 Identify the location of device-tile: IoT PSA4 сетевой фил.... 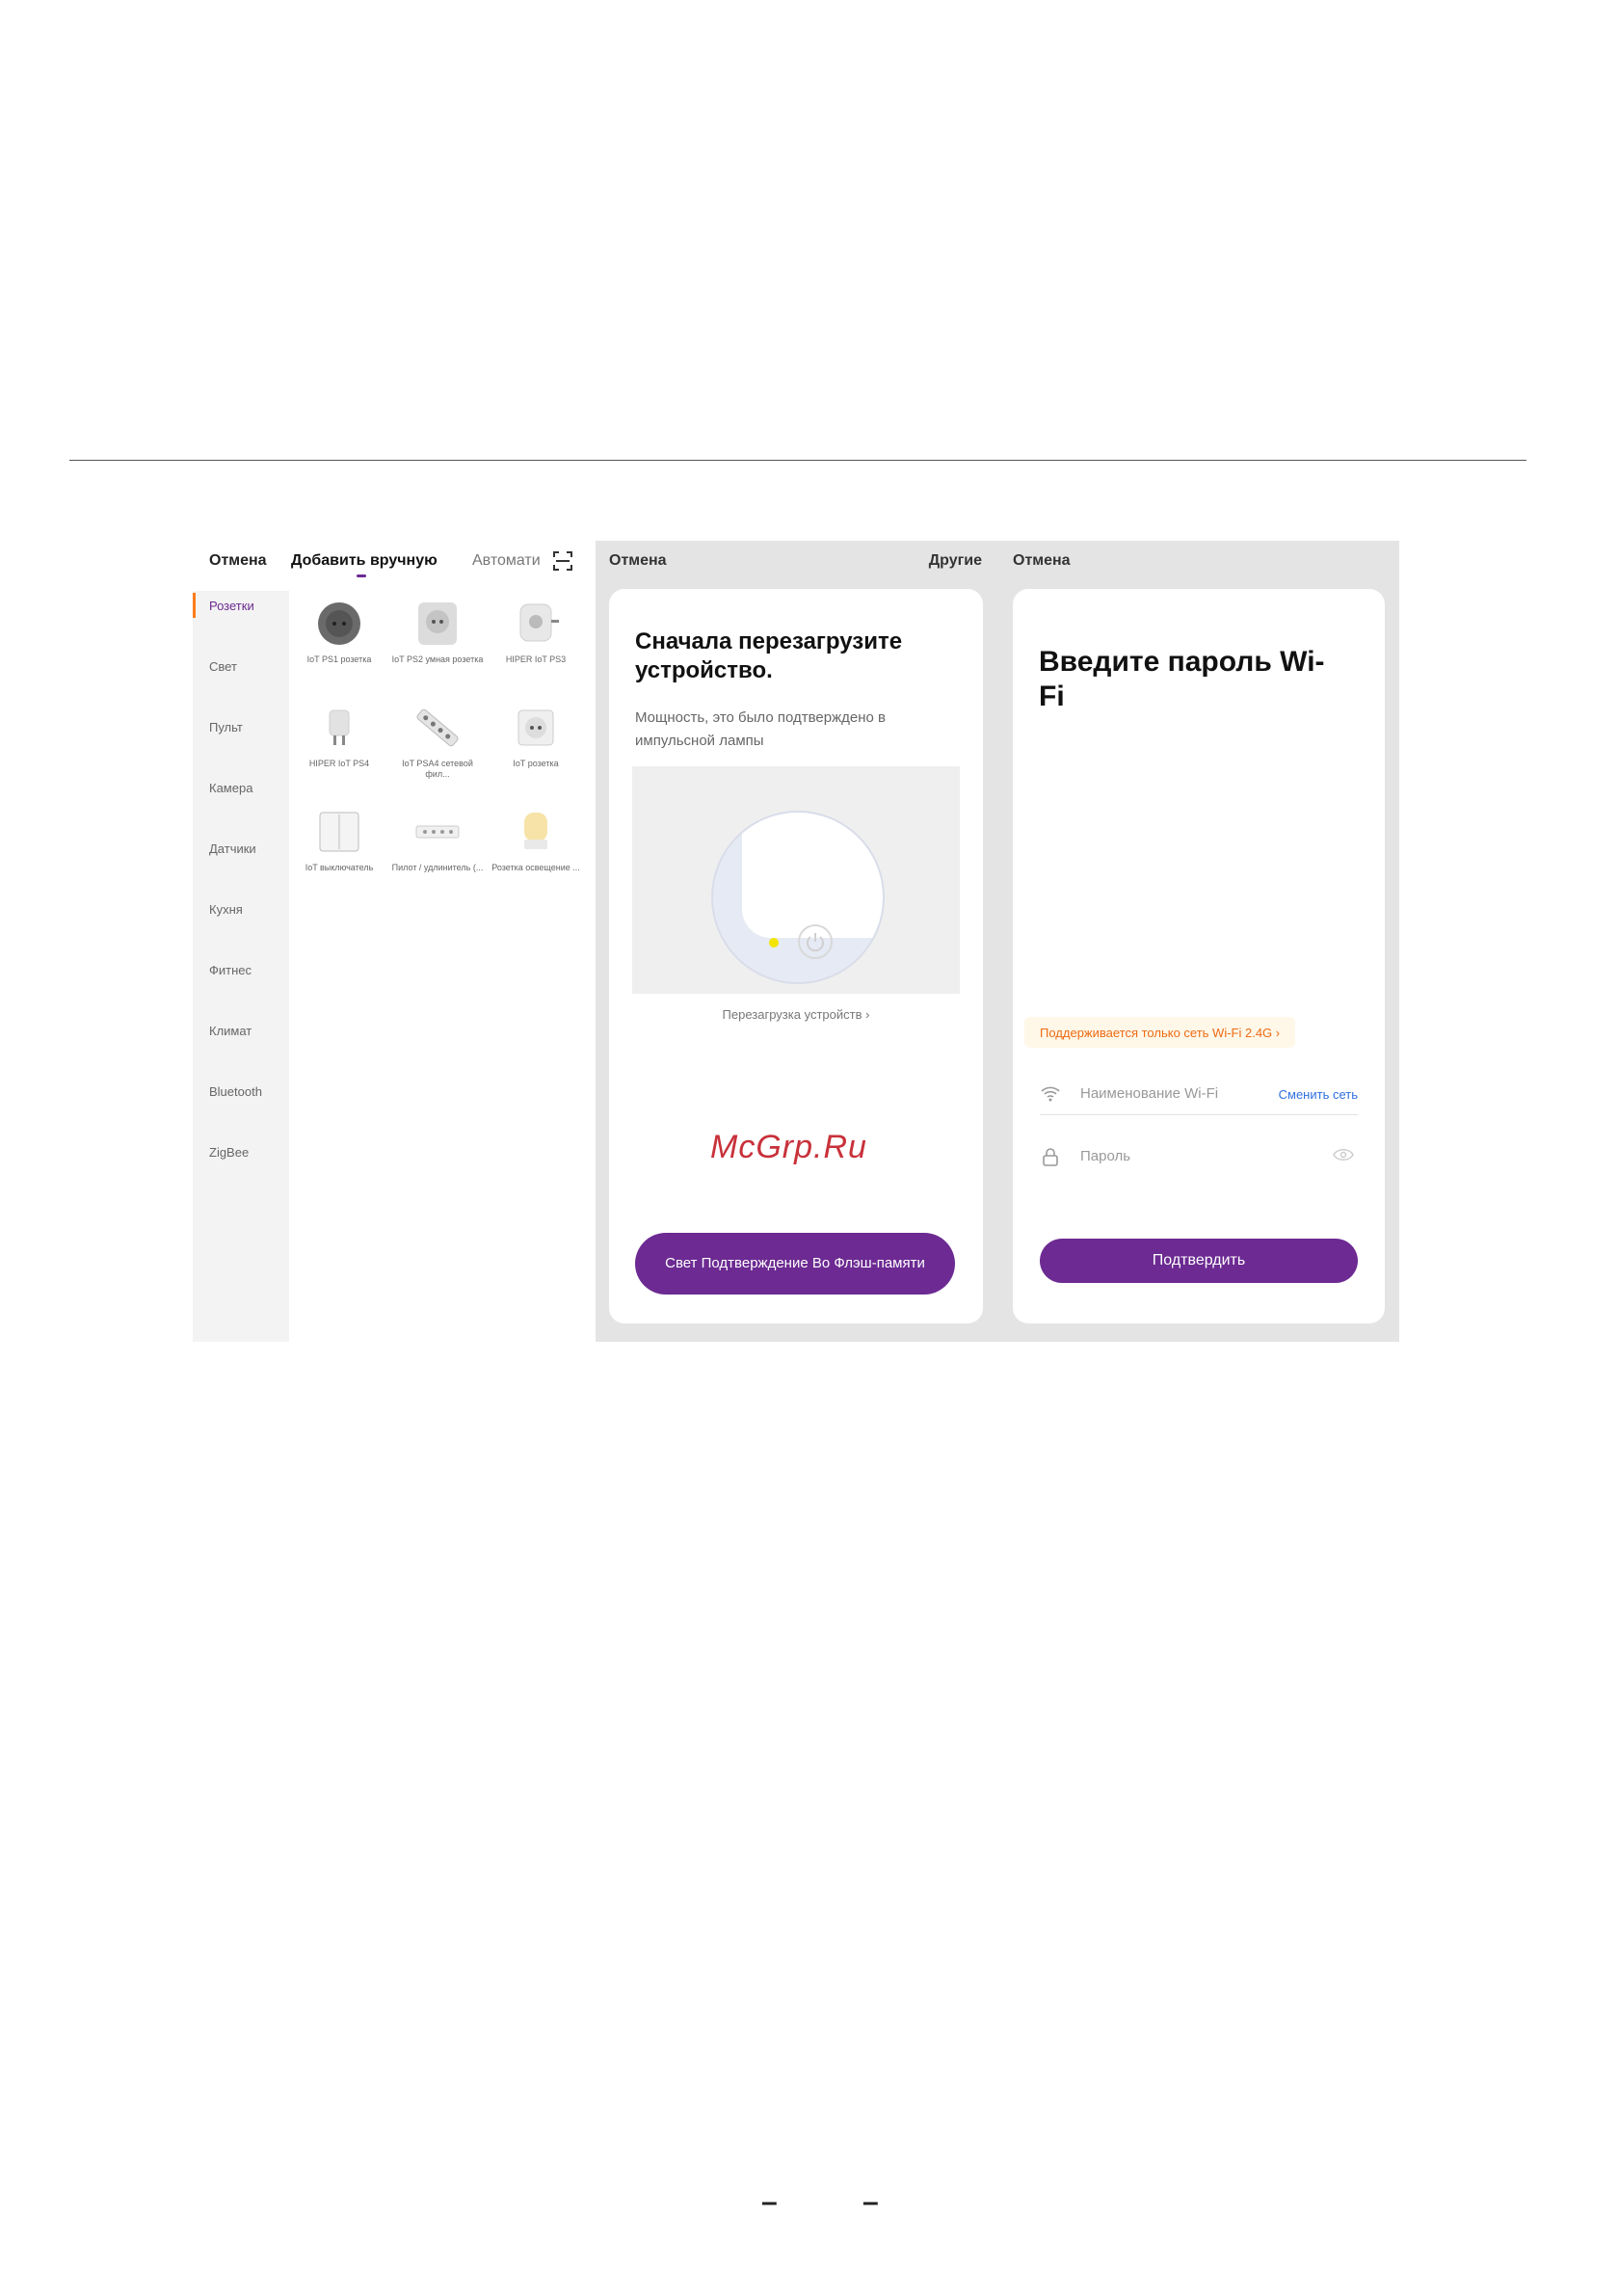
(437, 741).